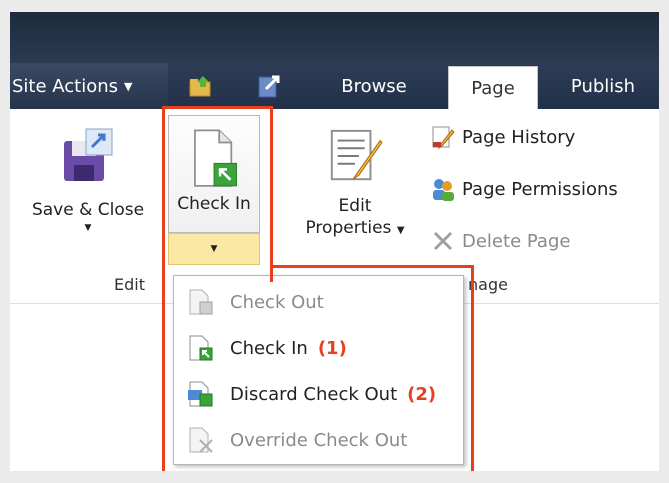 The height and width of the screenshot is (483, 669). I want to click on delete-page-button: Delete Page, so click(500, 241).